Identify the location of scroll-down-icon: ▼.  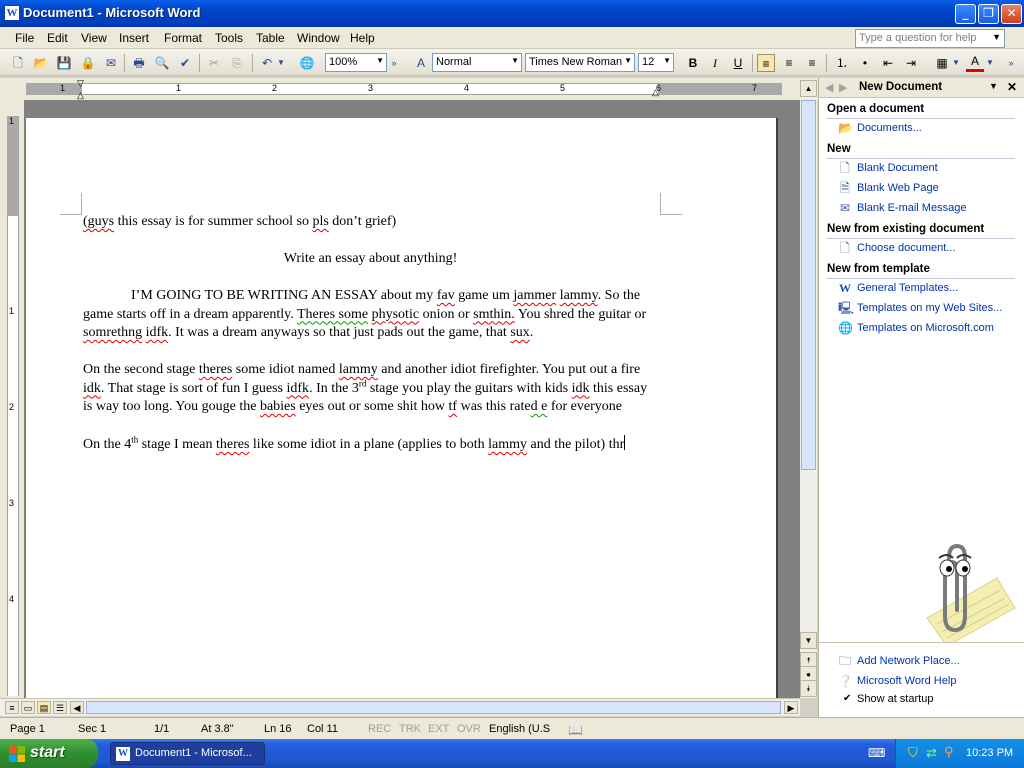
(808, 640).